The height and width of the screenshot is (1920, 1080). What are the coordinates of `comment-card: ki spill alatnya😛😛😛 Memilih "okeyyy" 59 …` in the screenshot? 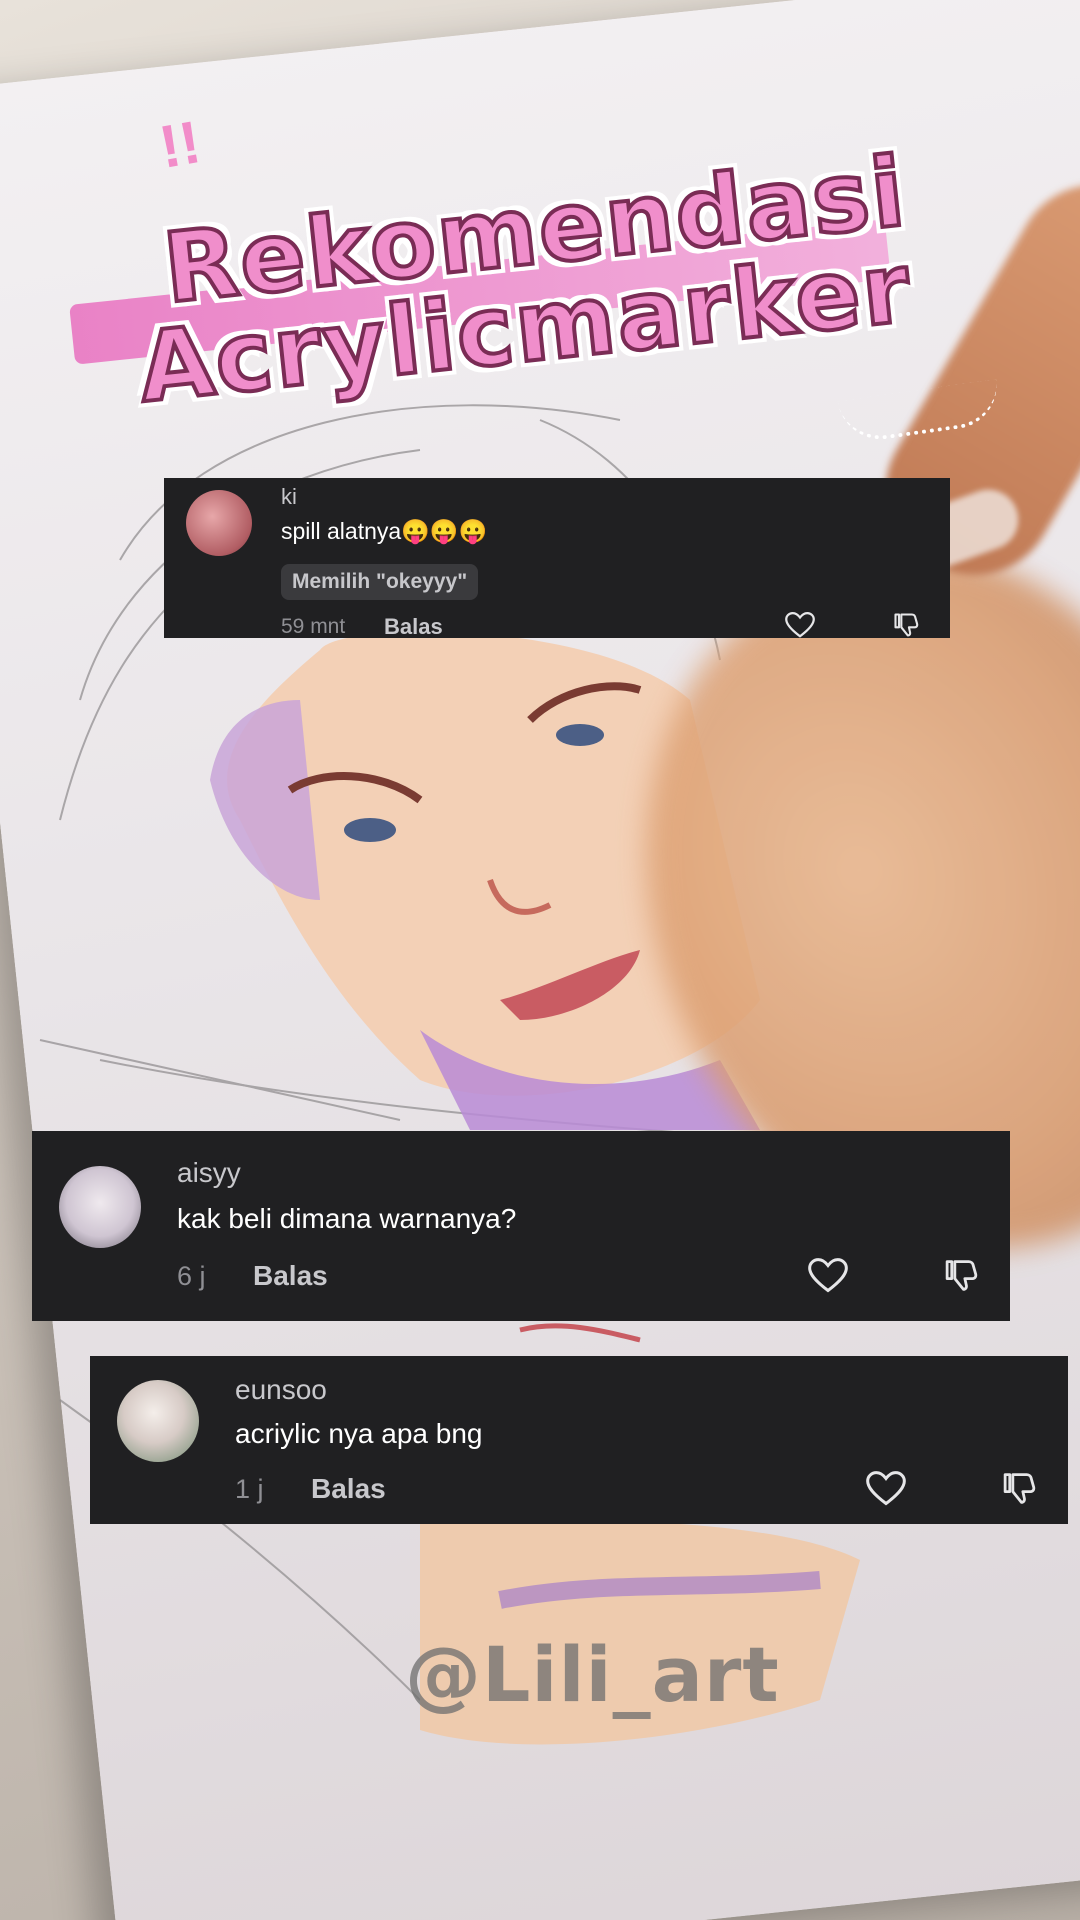 It's located at (557, 559).